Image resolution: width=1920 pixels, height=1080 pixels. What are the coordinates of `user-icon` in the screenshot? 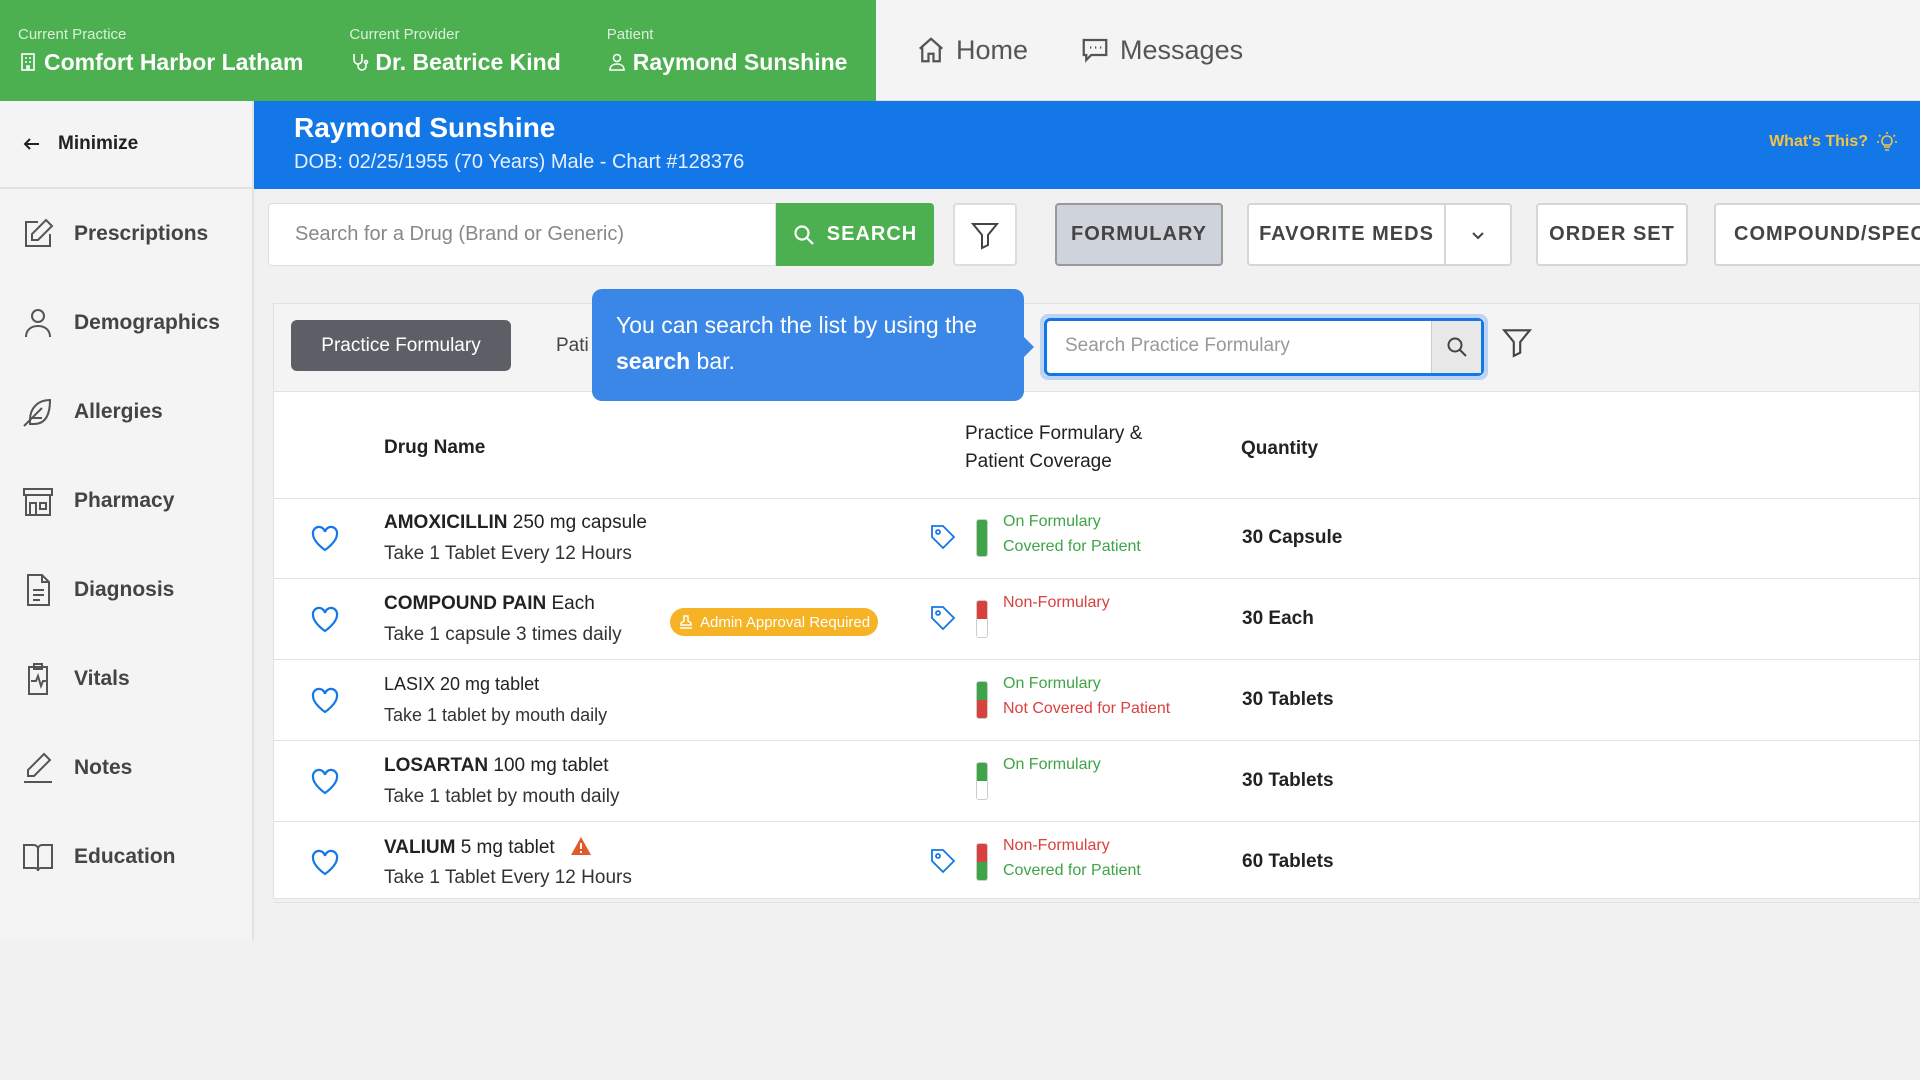 It's located at (616, 62).